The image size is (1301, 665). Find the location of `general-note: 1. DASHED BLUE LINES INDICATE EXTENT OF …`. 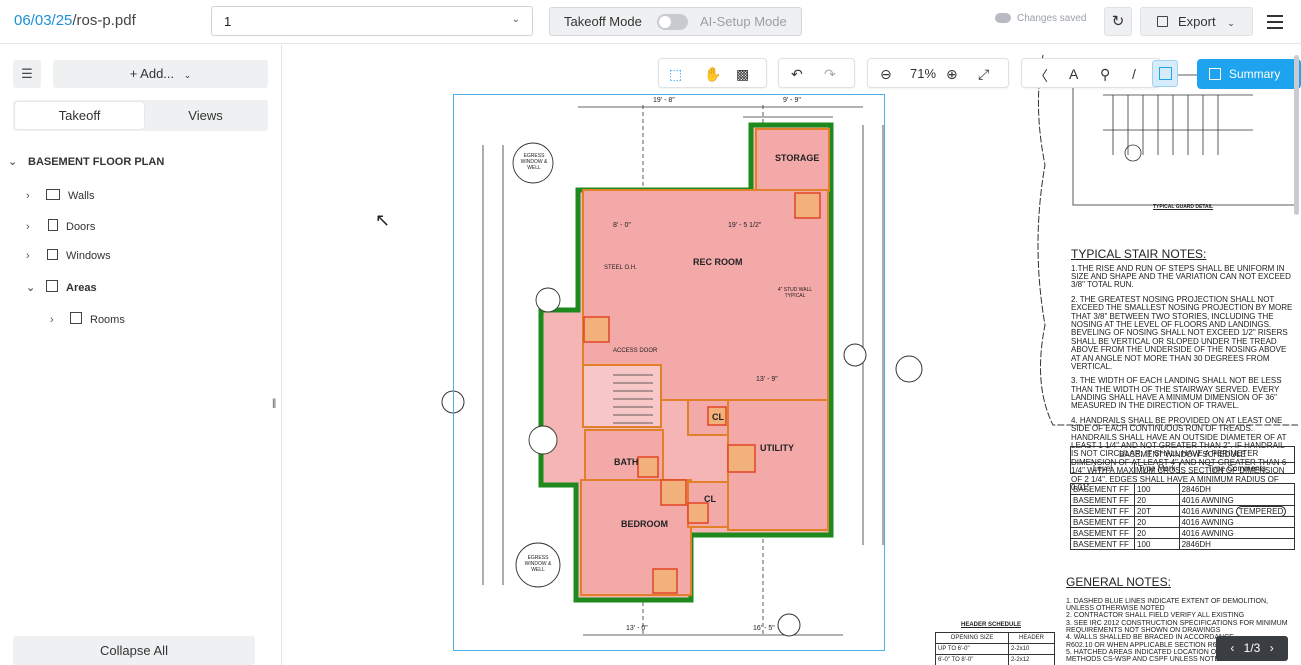

general-note: 1. DASHED BLUE LINES INDICATE EXTENT OF … is located at coordinates (1167, 604).